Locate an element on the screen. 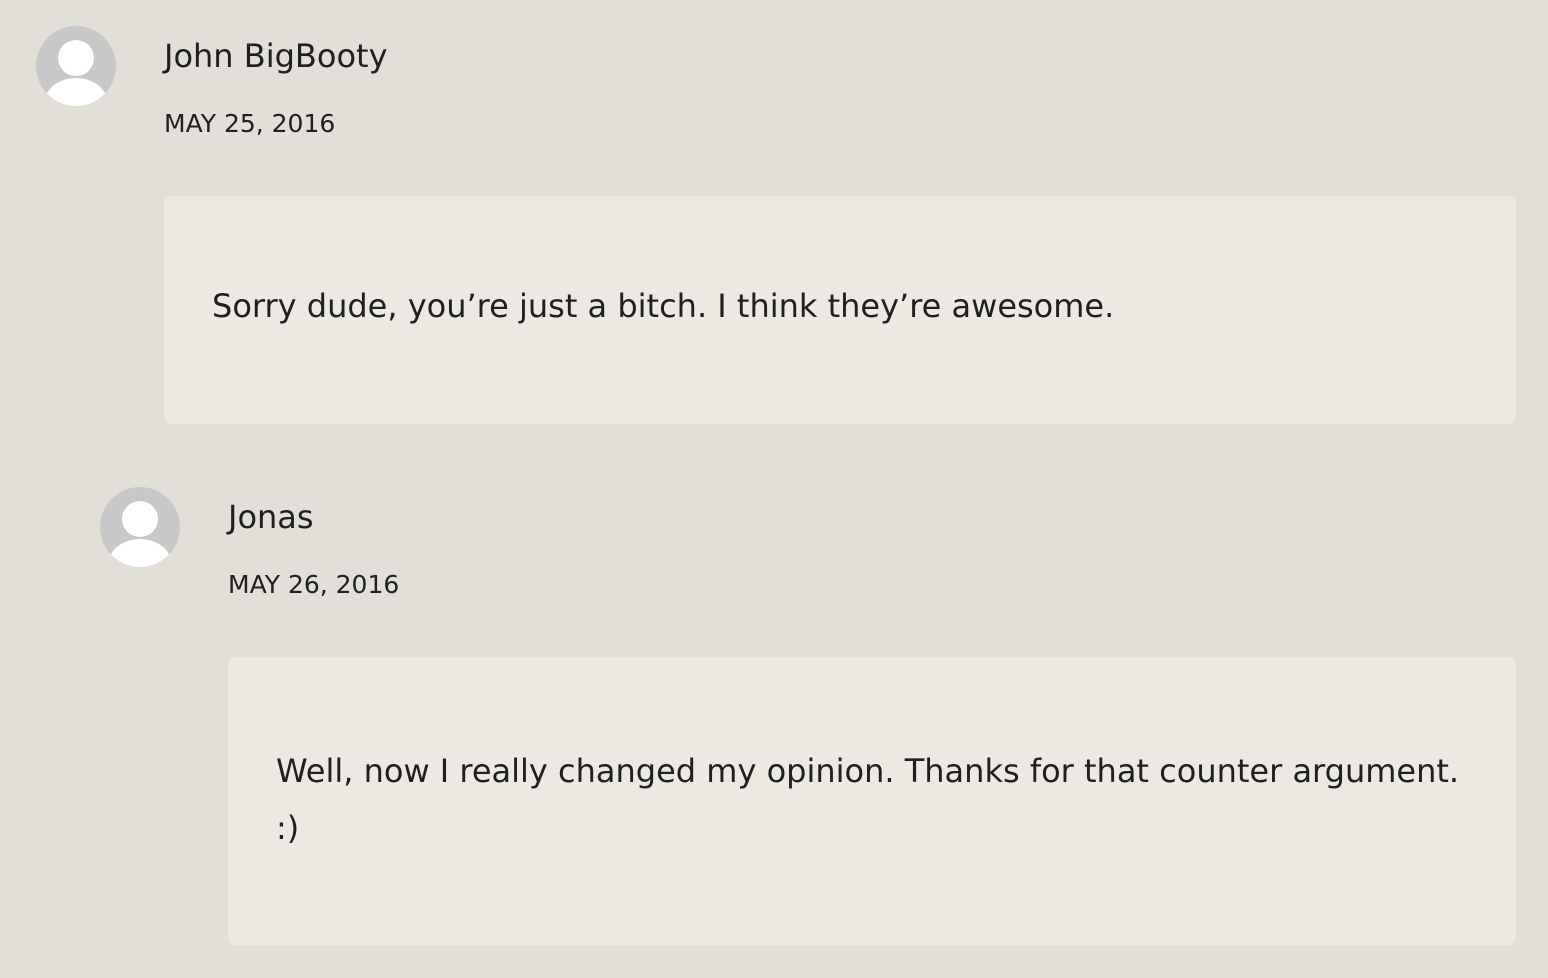 The height and width of the screenshot is (978, 1548). comment-author: Jonas is located at coordinates (271, 517).